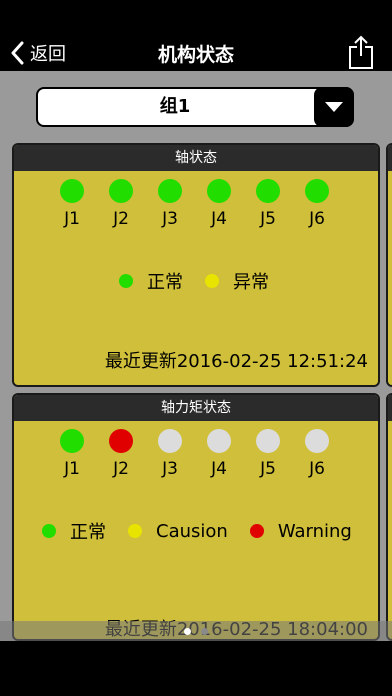  I want to click on group-dropdown: 组1, so click(195, 107).